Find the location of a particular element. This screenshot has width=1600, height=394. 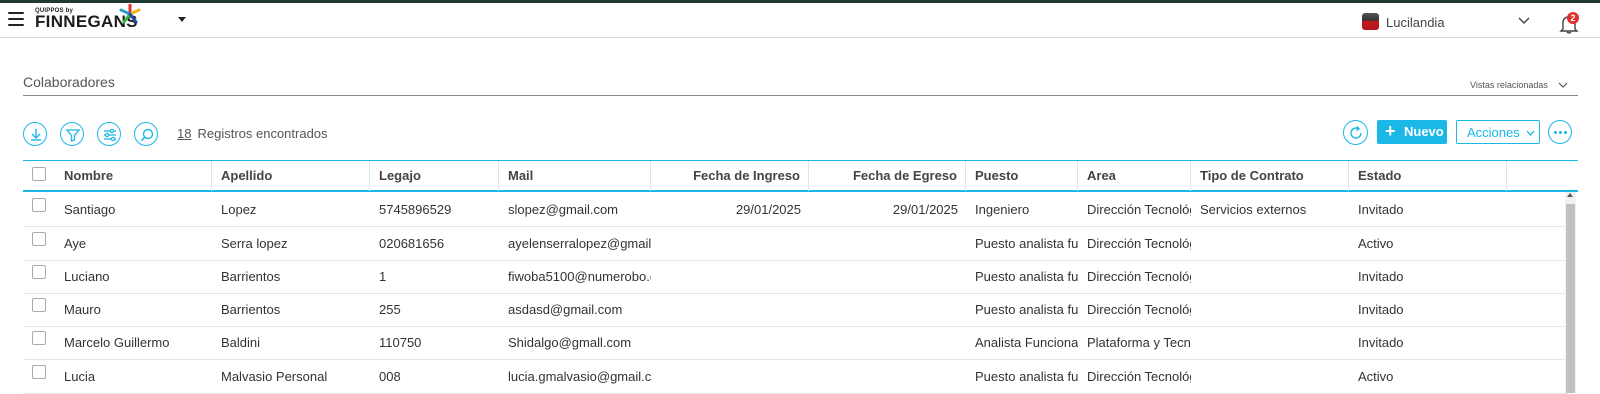

cell-apellido: Malvasio Personal is located at coordinates (274, 376).